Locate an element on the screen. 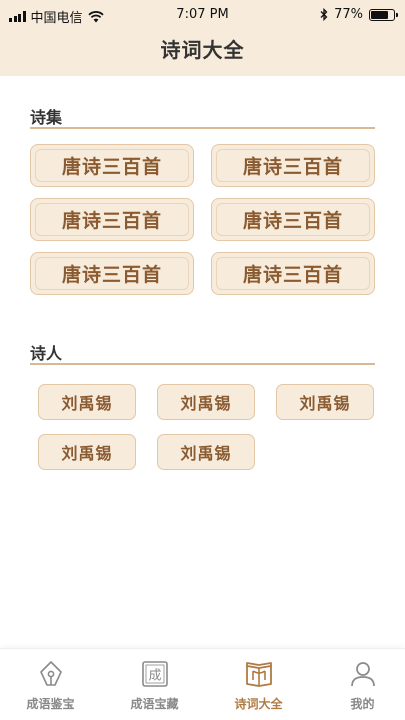 The width and height of the screenshot is (405, 720). status-right: 77% is located at coordinates (359, 14).